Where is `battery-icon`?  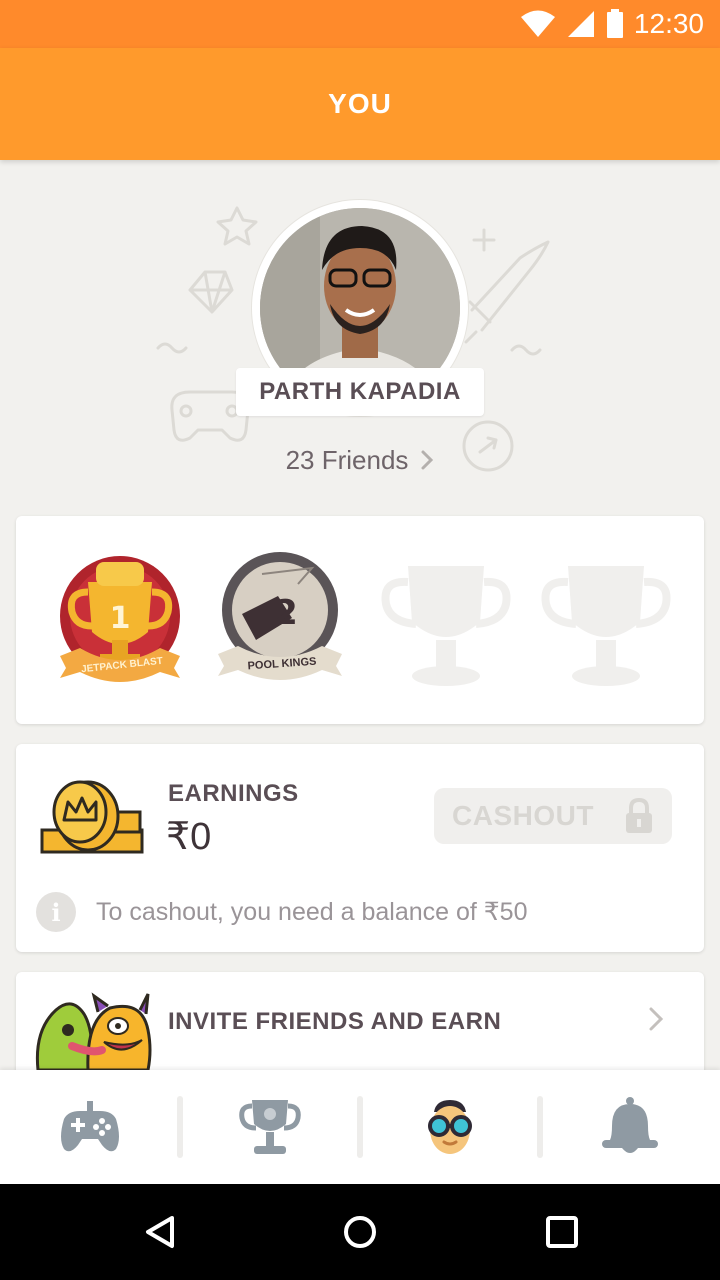 battery-icon is located at coordinates (614, 23).